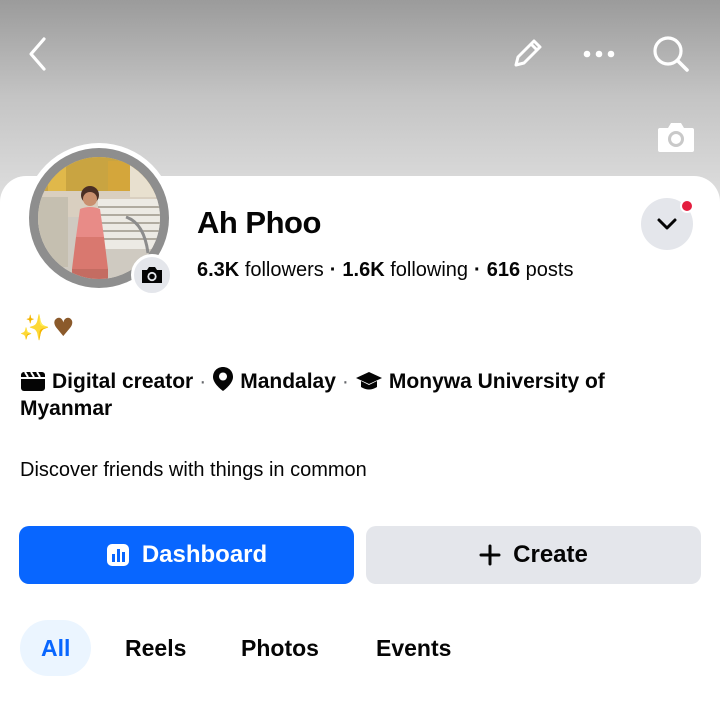  Describe the element at coordinates (204, 554) in the screenshot. I see `dashboard-label: Dashboard` at that location.